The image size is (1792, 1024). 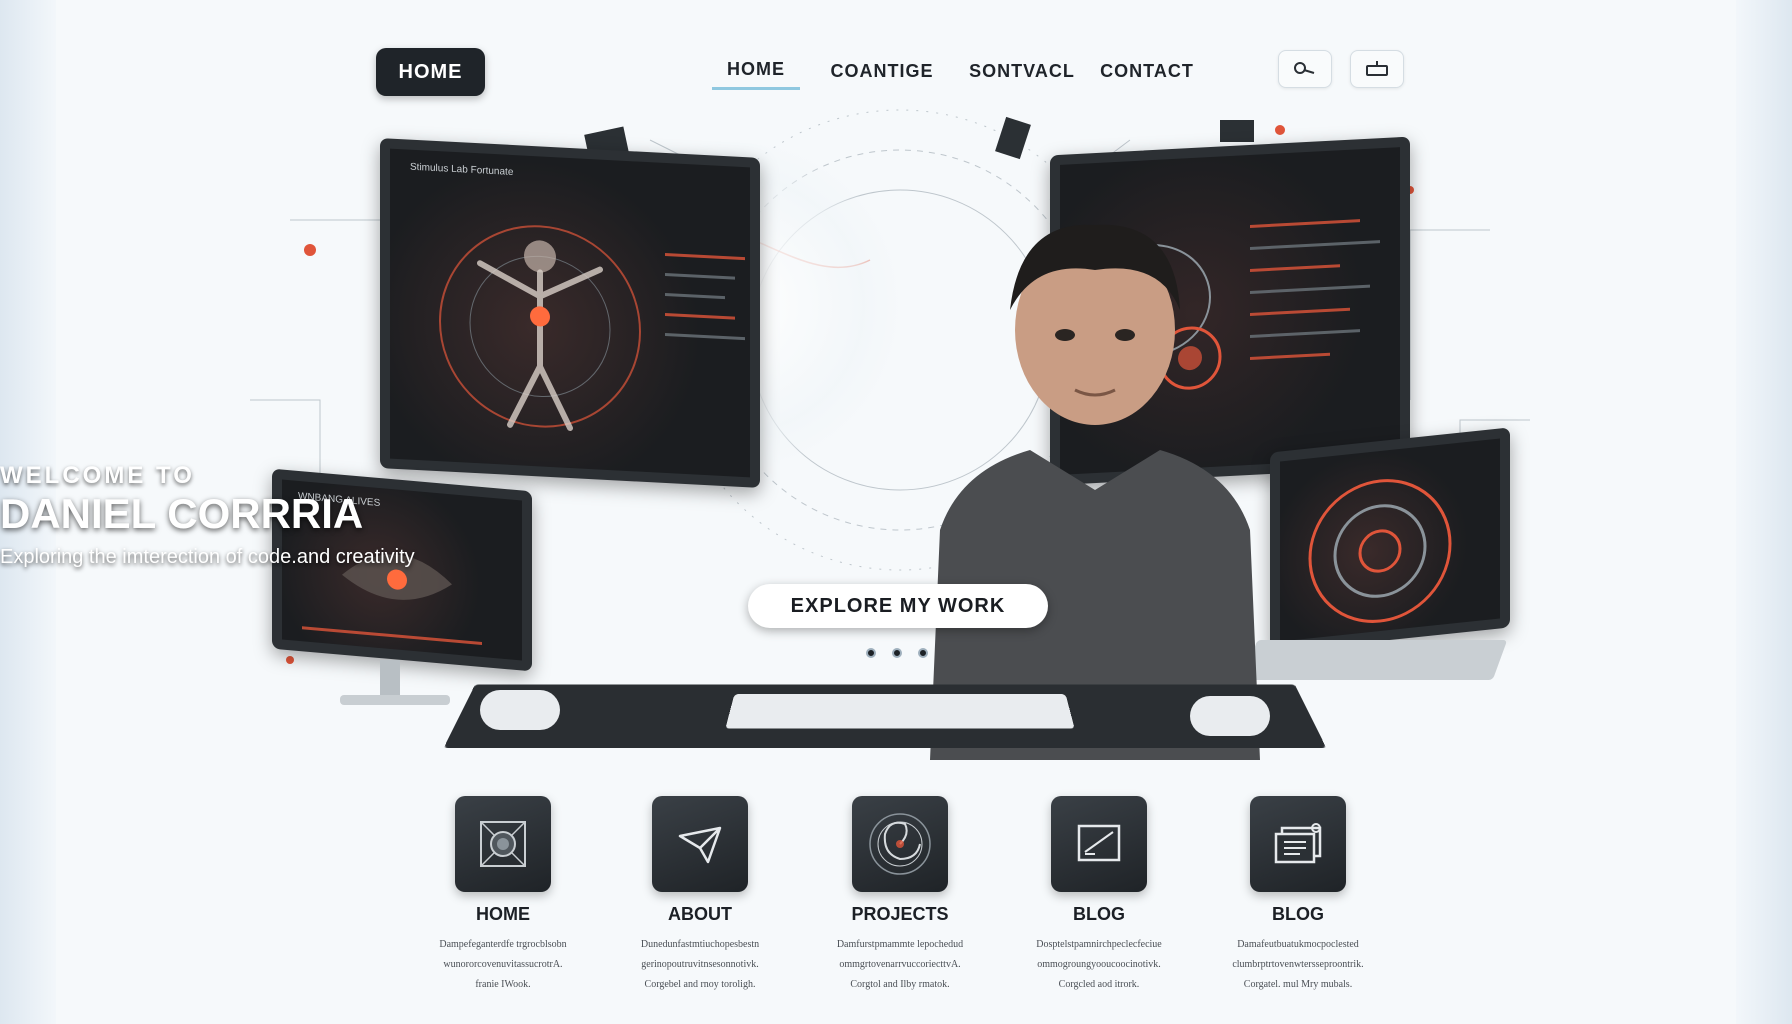 What do you see at coordinates (520, 710) in the screenshot?
I see `left-mouse` at bounding box center [520, 710].